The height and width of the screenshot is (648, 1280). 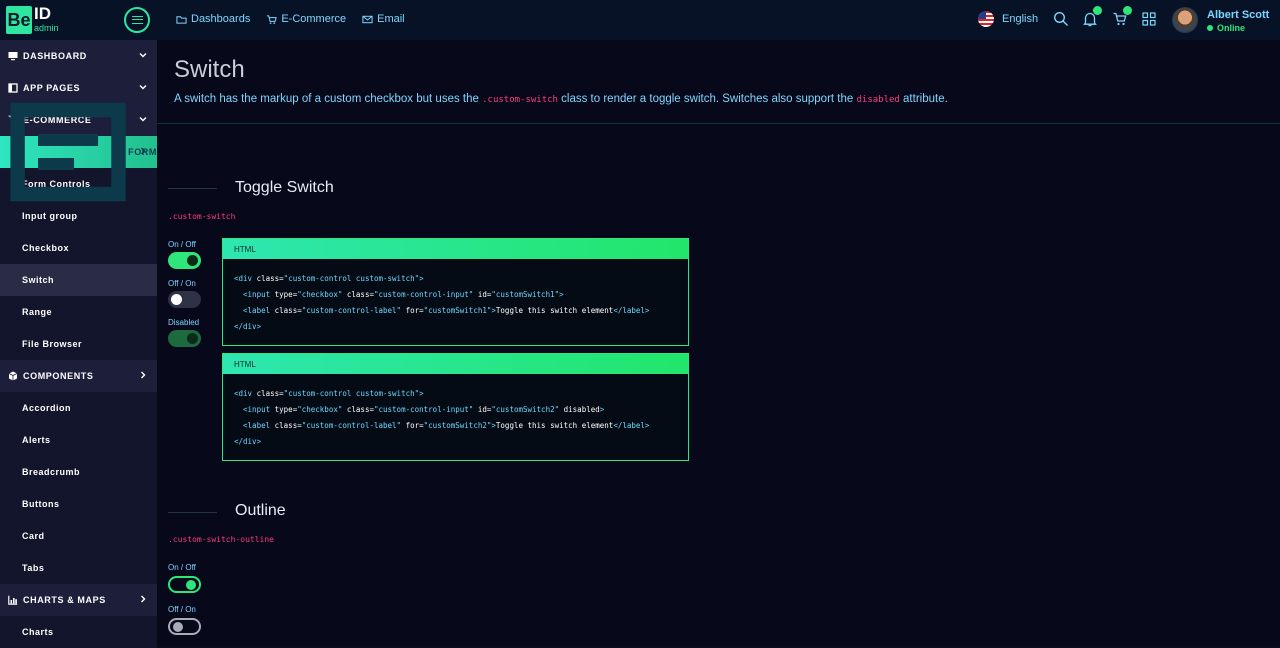 I want to click on chart-icon, so click(x=13, y=600).